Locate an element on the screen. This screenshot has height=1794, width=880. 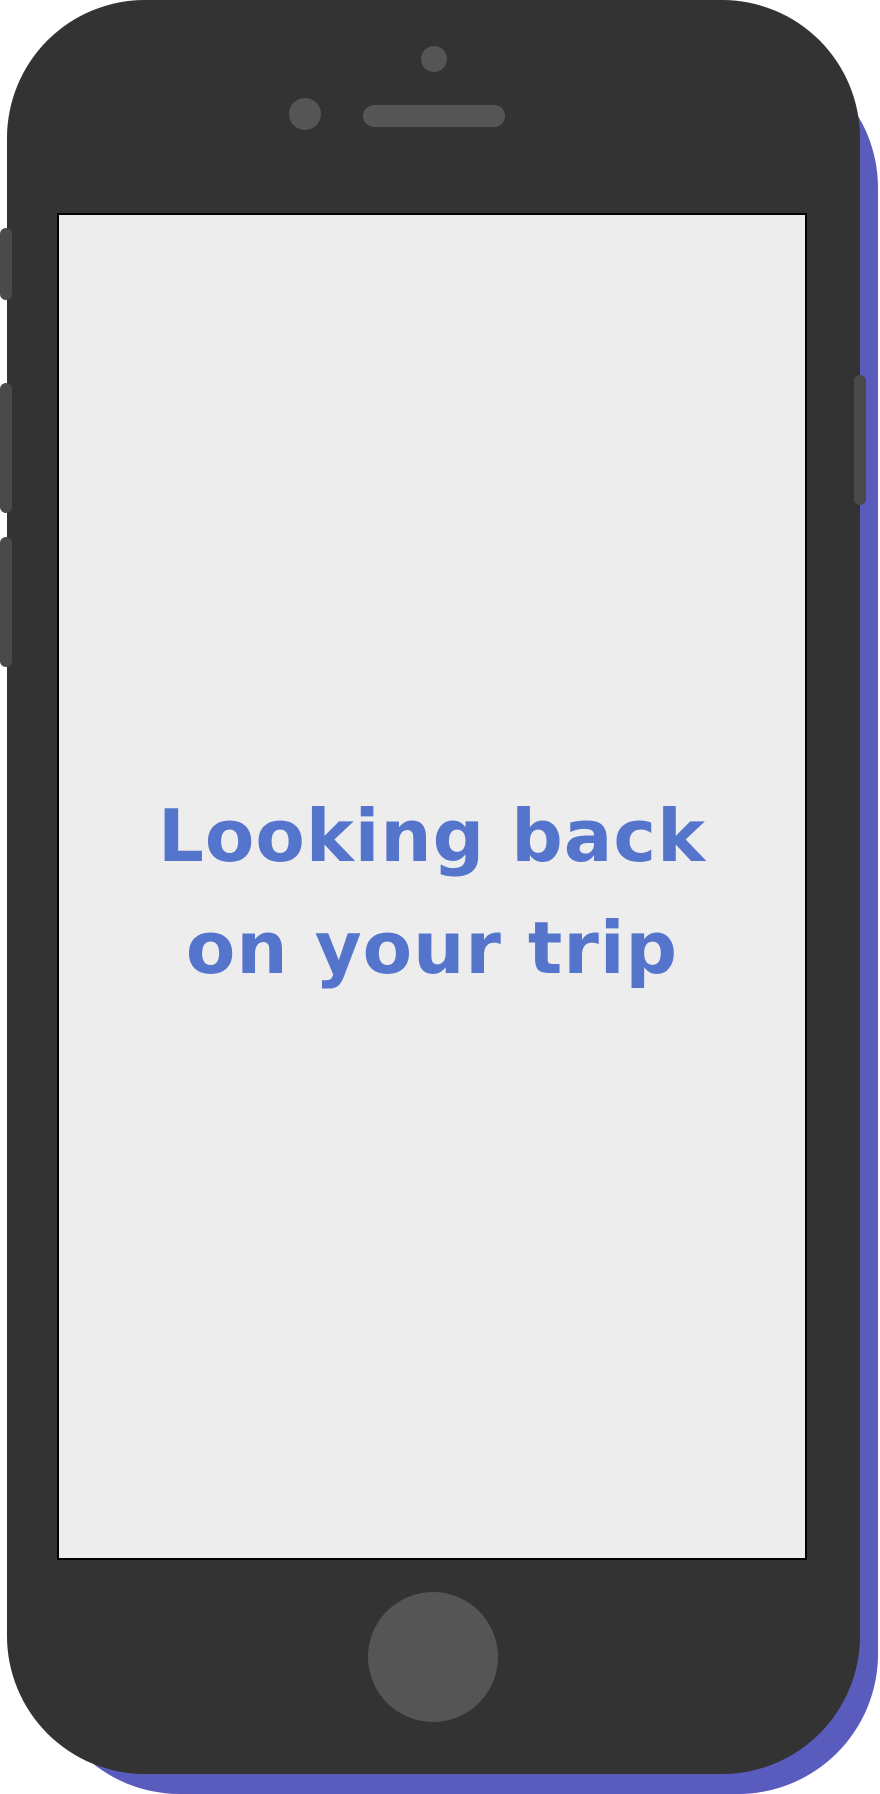
volume-up-button is located at coordinates (6, 448).